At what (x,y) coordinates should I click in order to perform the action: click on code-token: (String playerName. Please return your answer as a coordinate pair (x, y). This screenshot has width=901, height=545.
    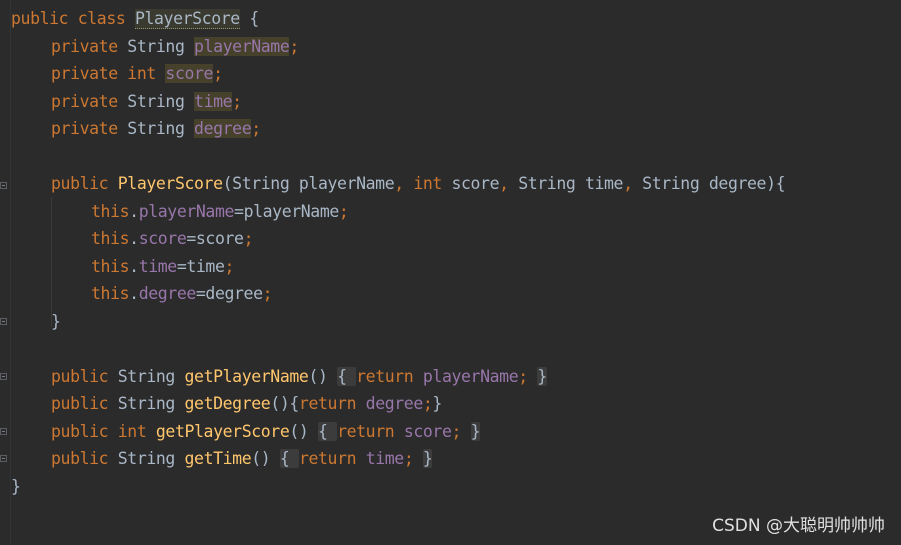
    Looking at the image, I should click on (308, 183).